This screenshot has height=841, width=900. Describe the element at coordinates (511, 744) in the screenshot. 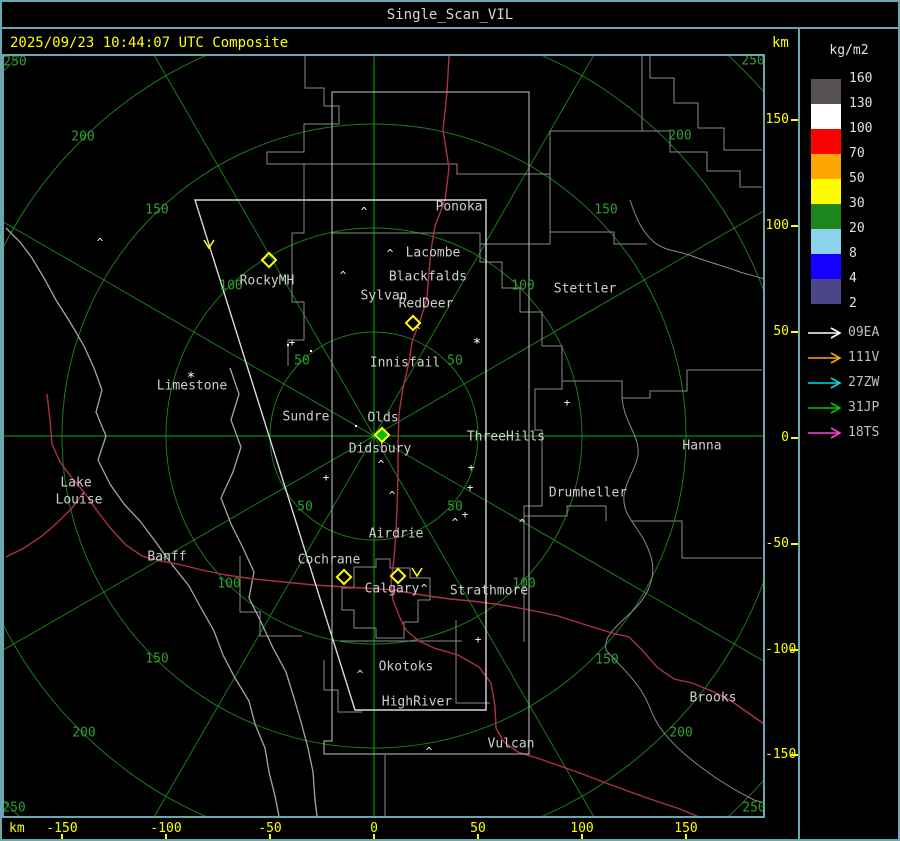

I see `city-label: Vulcan` at that location.